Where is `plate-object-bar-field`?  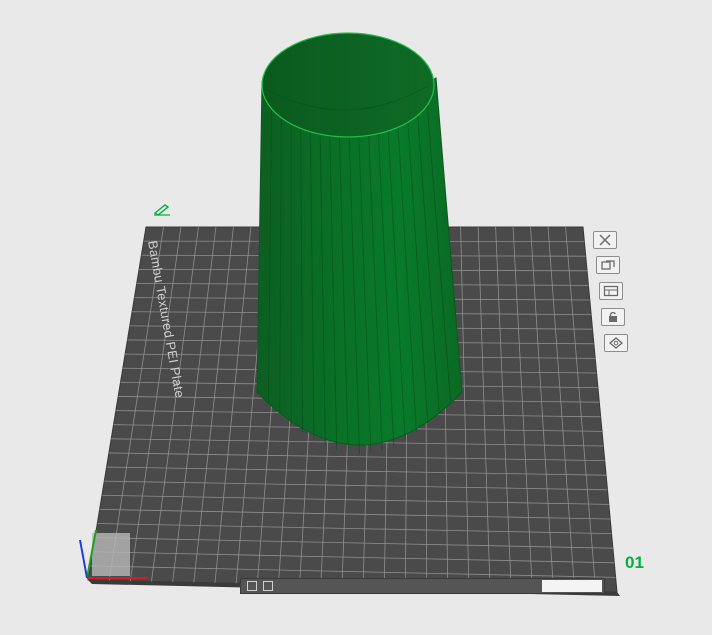 plate-object-bar-field is located at coordinates (572, 586).